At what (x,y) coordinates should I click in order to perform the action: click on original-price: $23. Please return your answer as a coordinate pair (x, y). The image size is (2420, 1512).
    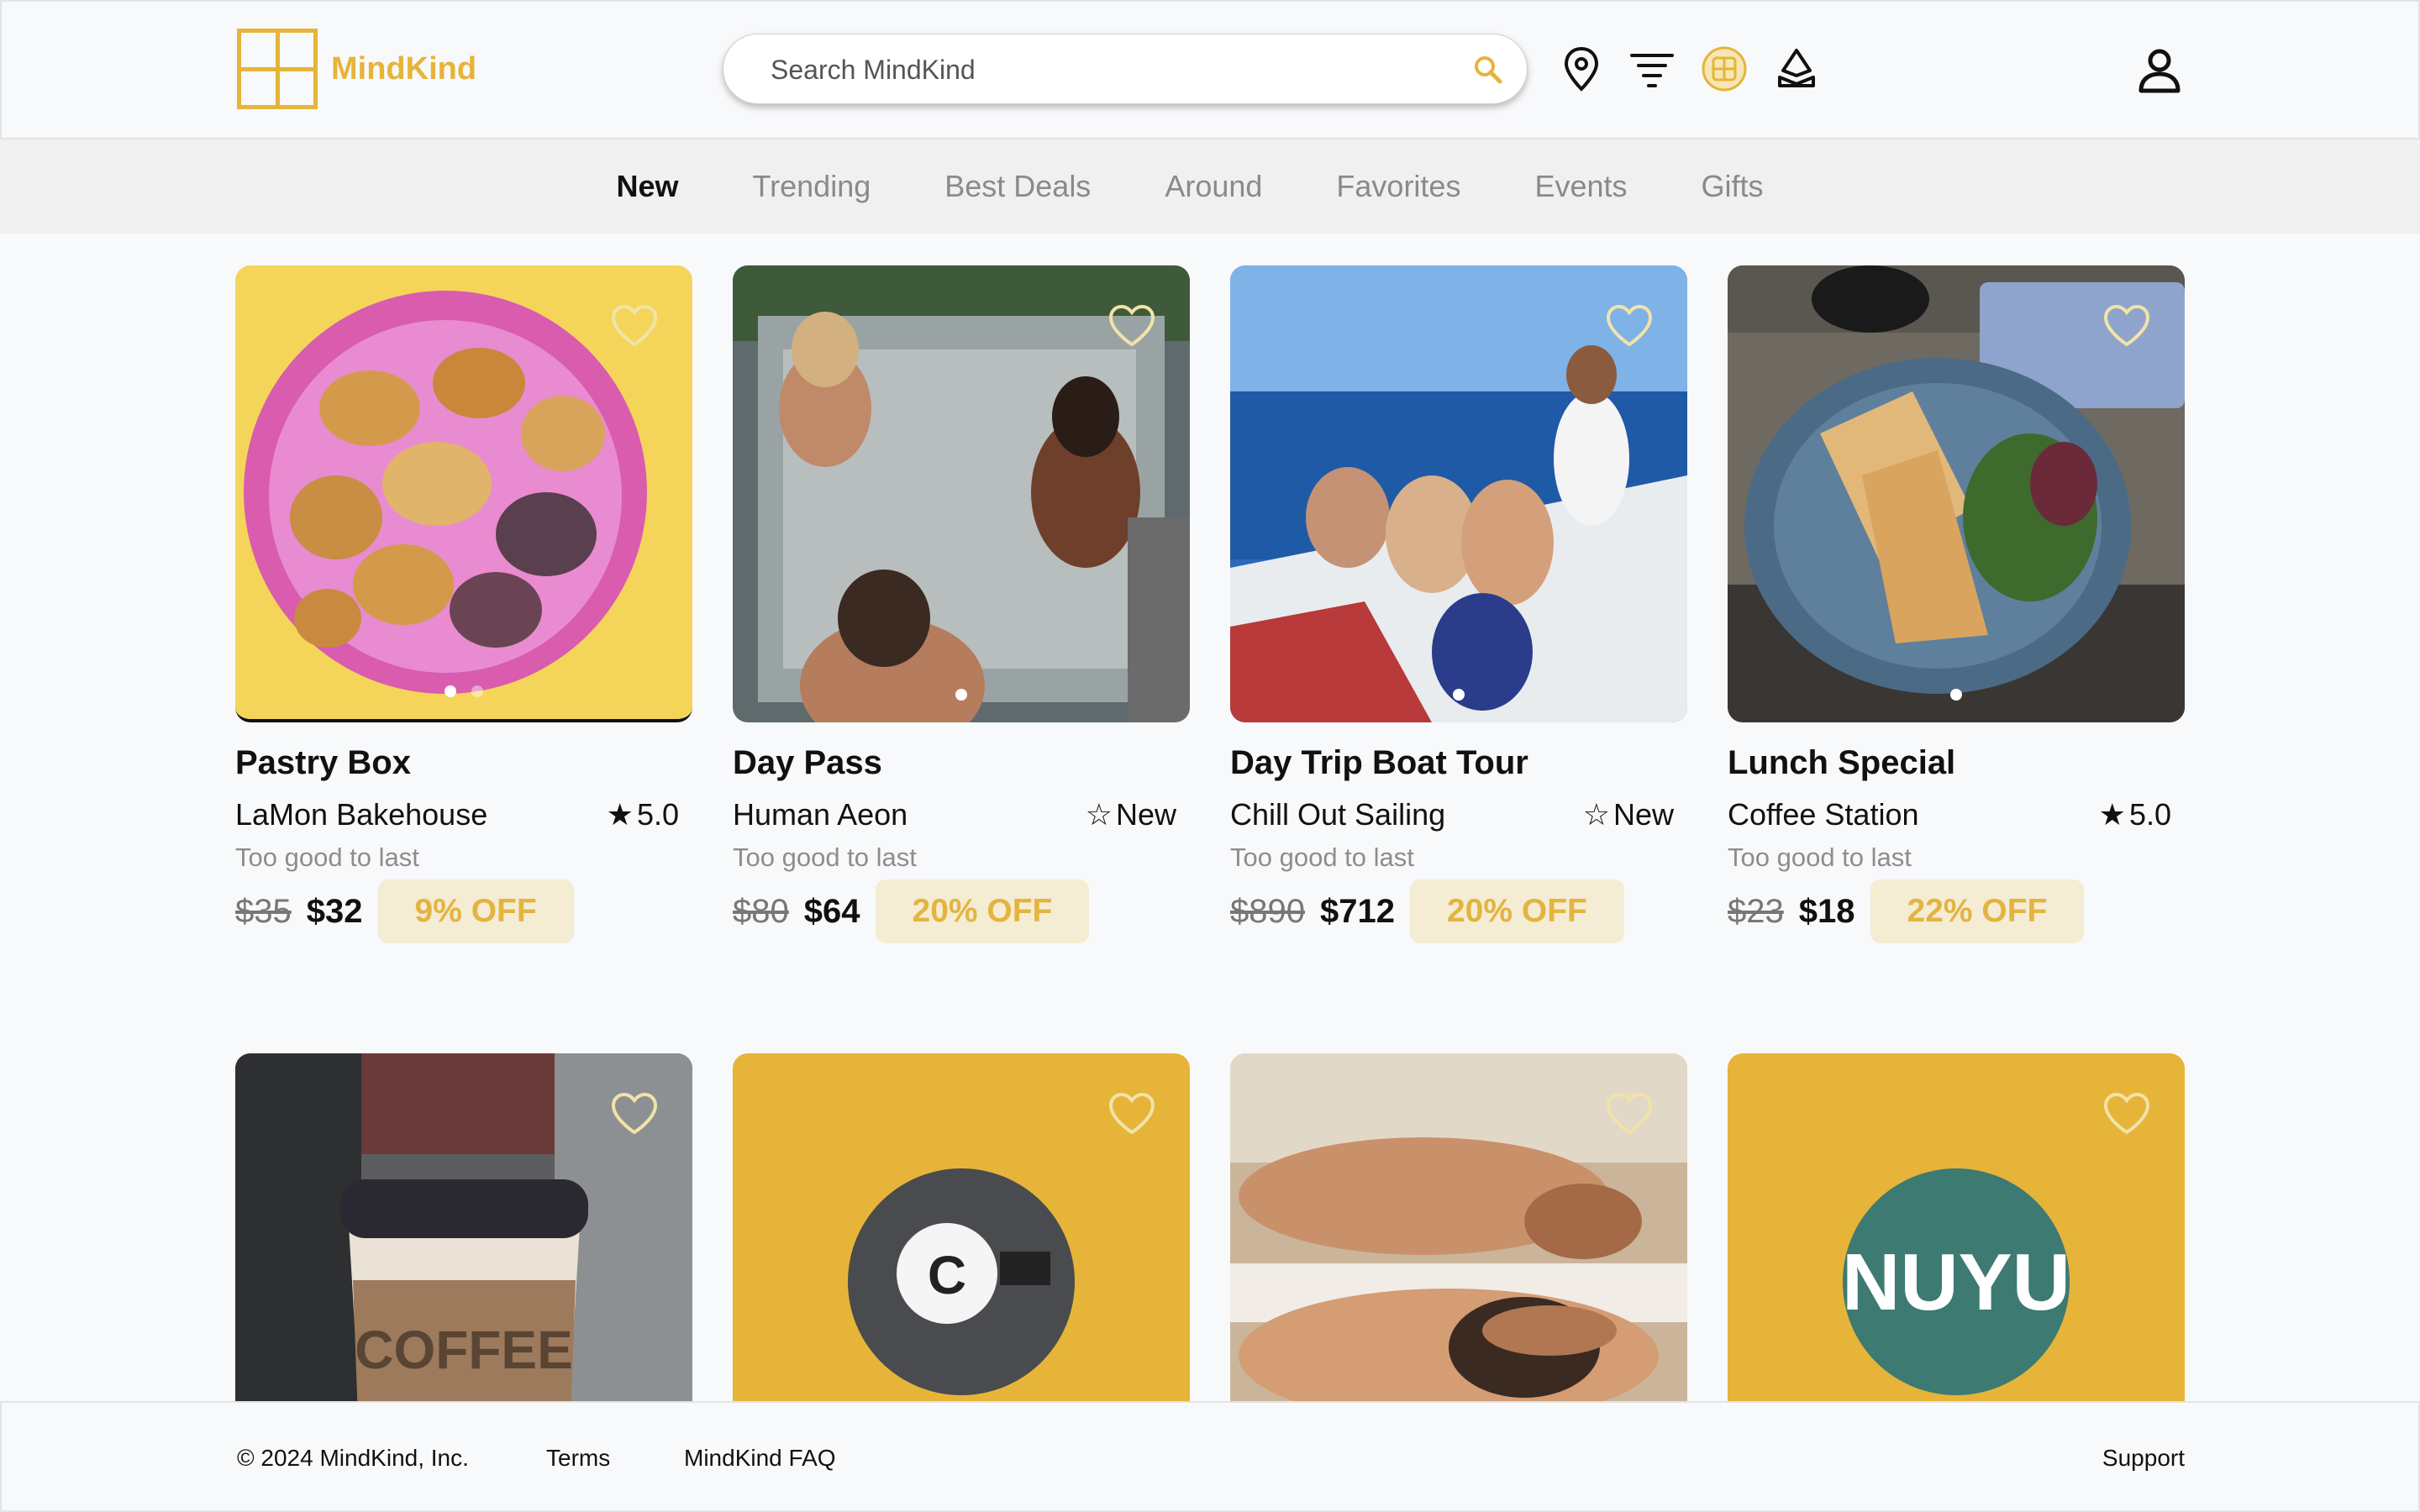
    Looking at the image, I should click on (1756, 911).